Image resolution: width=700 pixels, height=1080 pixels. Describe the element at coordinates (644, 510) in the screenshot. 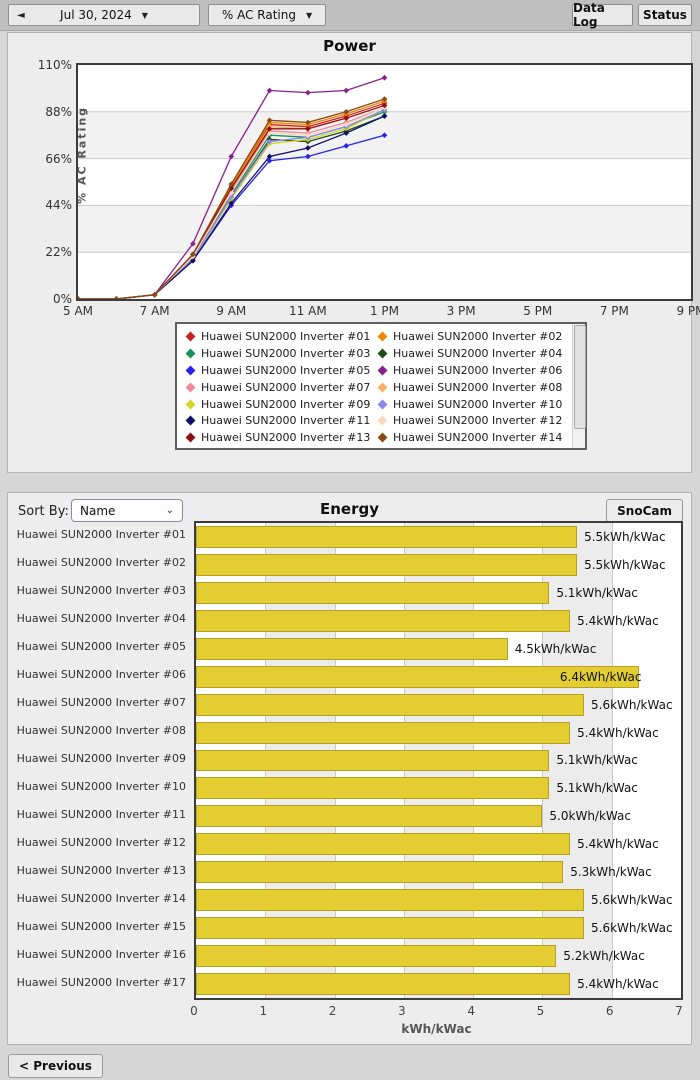

I see `snocam-button: SnoCam` at that location.